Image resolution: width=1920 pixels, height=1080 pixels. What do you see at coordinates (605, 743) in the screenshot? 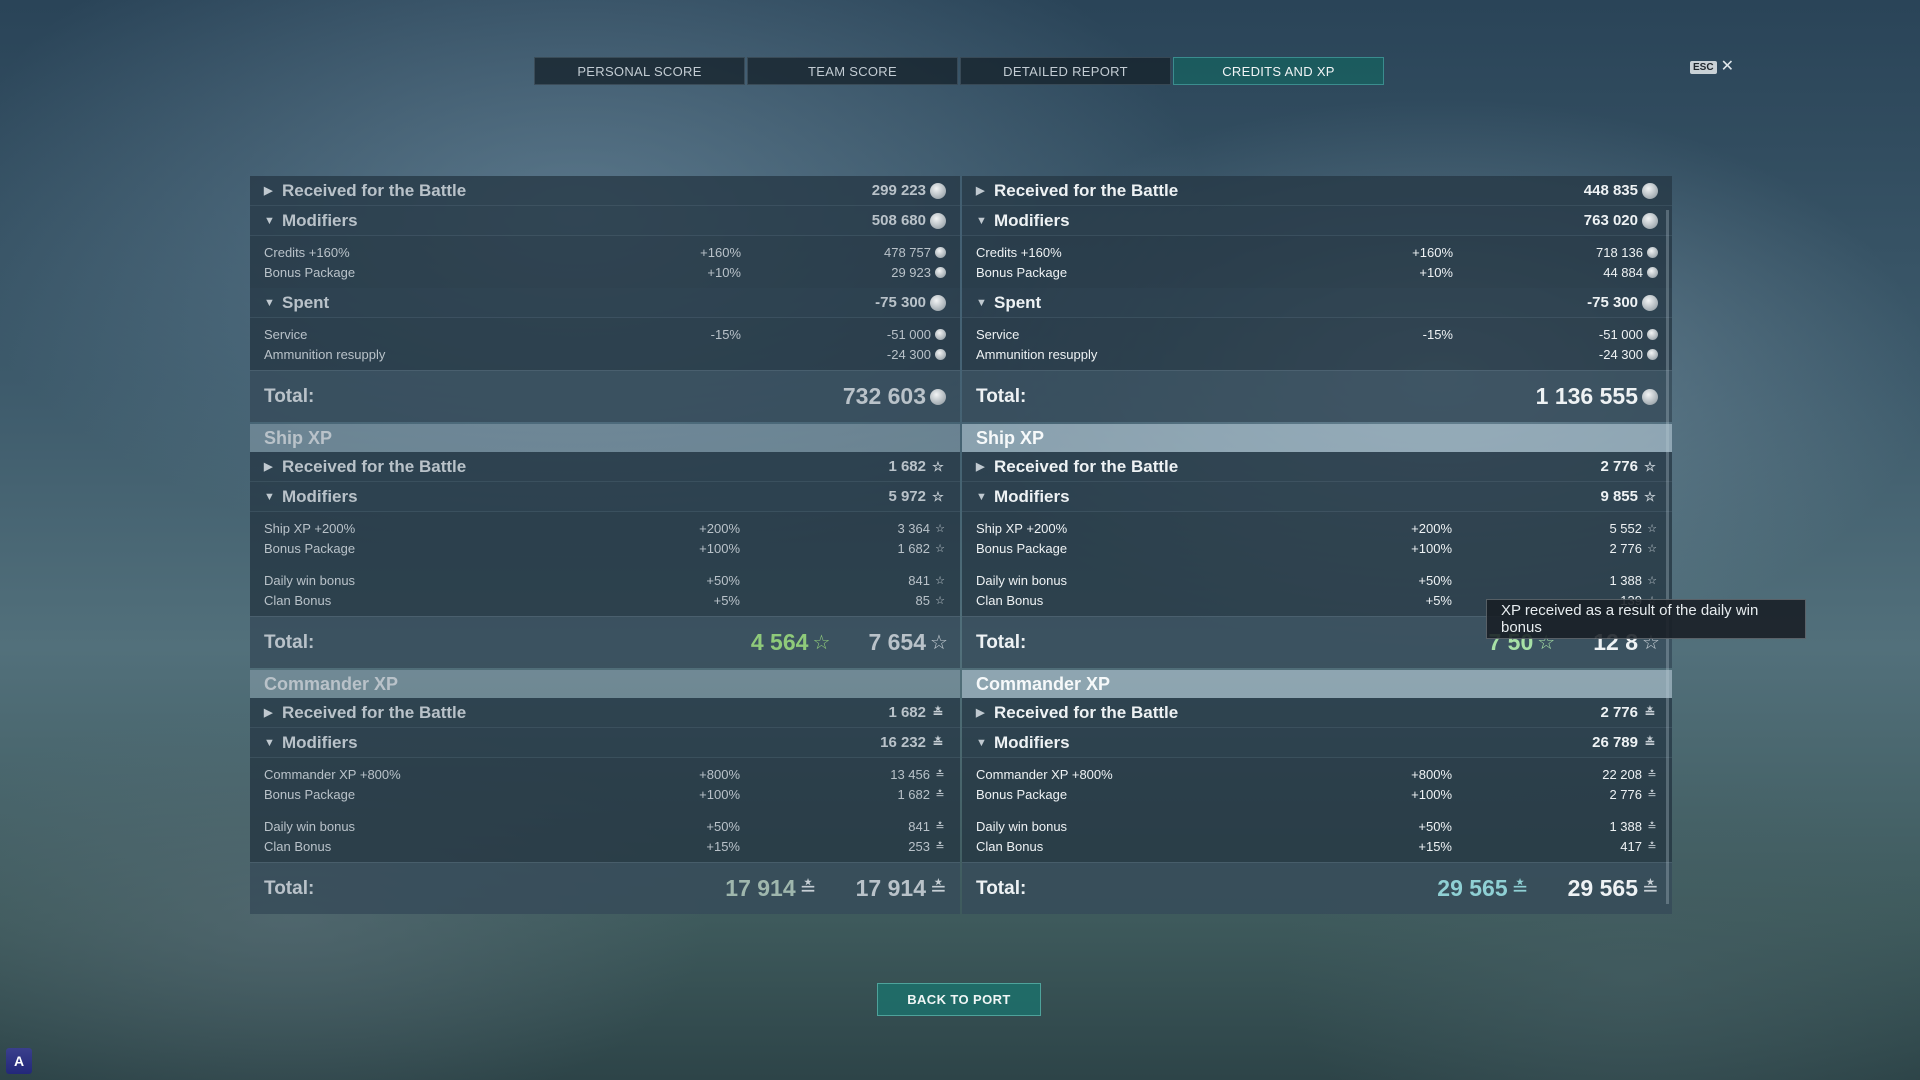
I see `commander-xp-modifiers-row: ▼ Modifiers 16 232 ≛` at bounding box center [605, 743].